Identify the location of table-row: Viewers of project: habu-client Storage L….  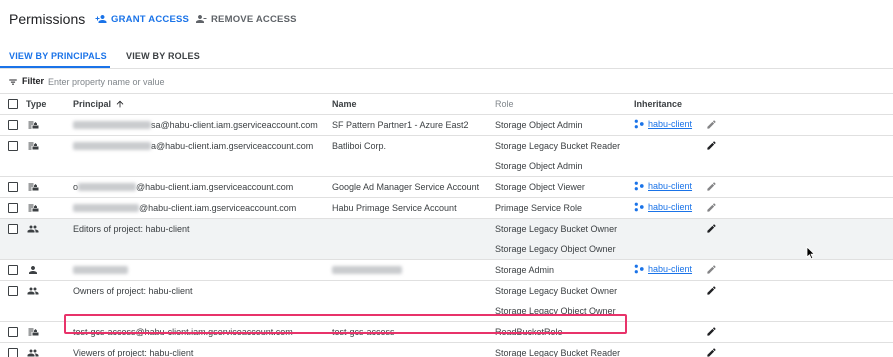
(446, 349).